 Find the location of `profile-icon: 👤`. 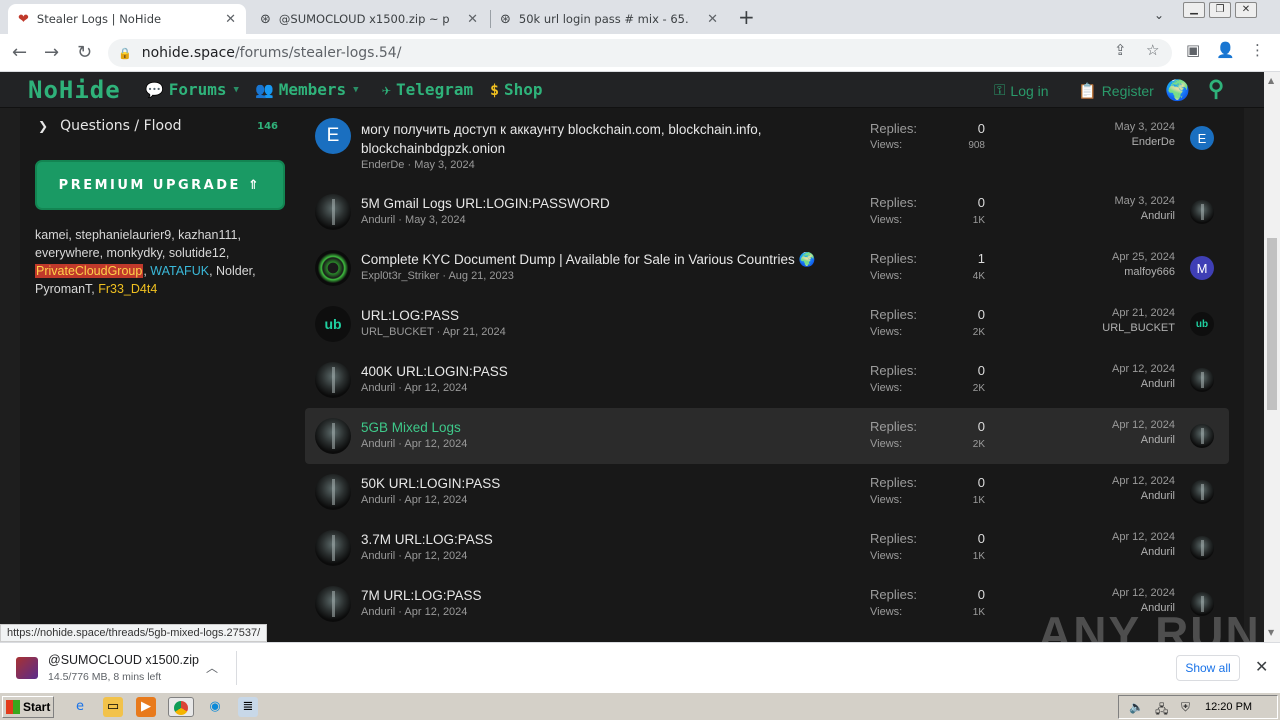

profile-icon: 👤 is located at coordinates (1225, 50).